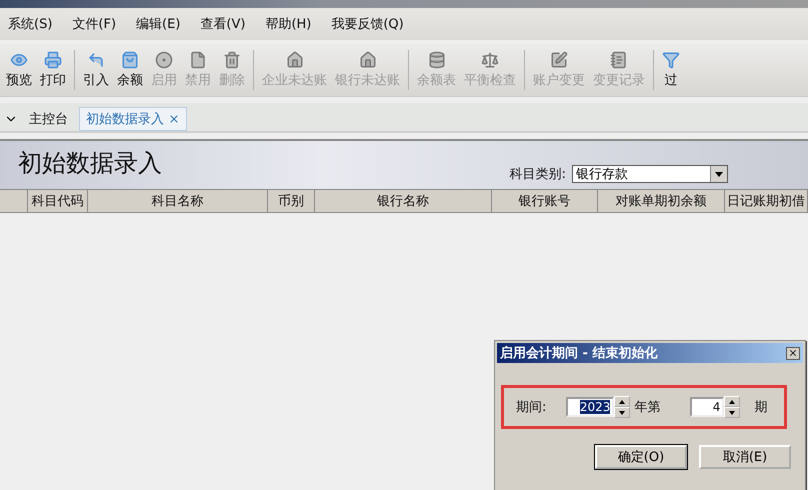 Image resolution: width=808 pixels, height=490 pixels. I want to click on menu-item: 帮助(H), so click(288, 24).